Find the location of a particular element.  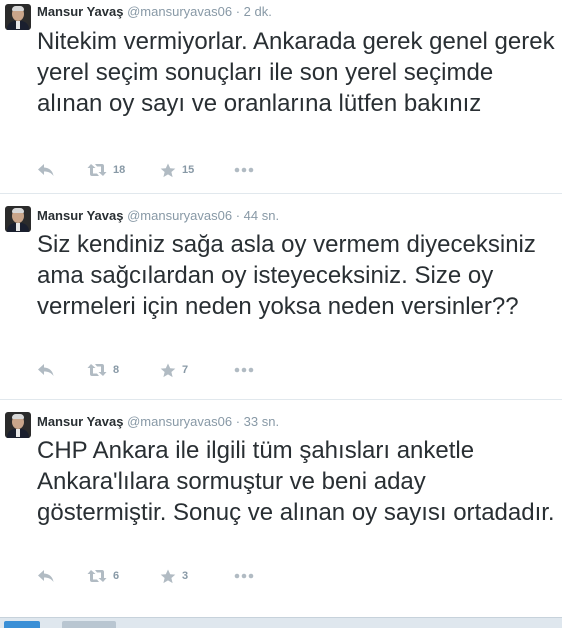

favorite-button: 3 is located at coordinates (174, 576).